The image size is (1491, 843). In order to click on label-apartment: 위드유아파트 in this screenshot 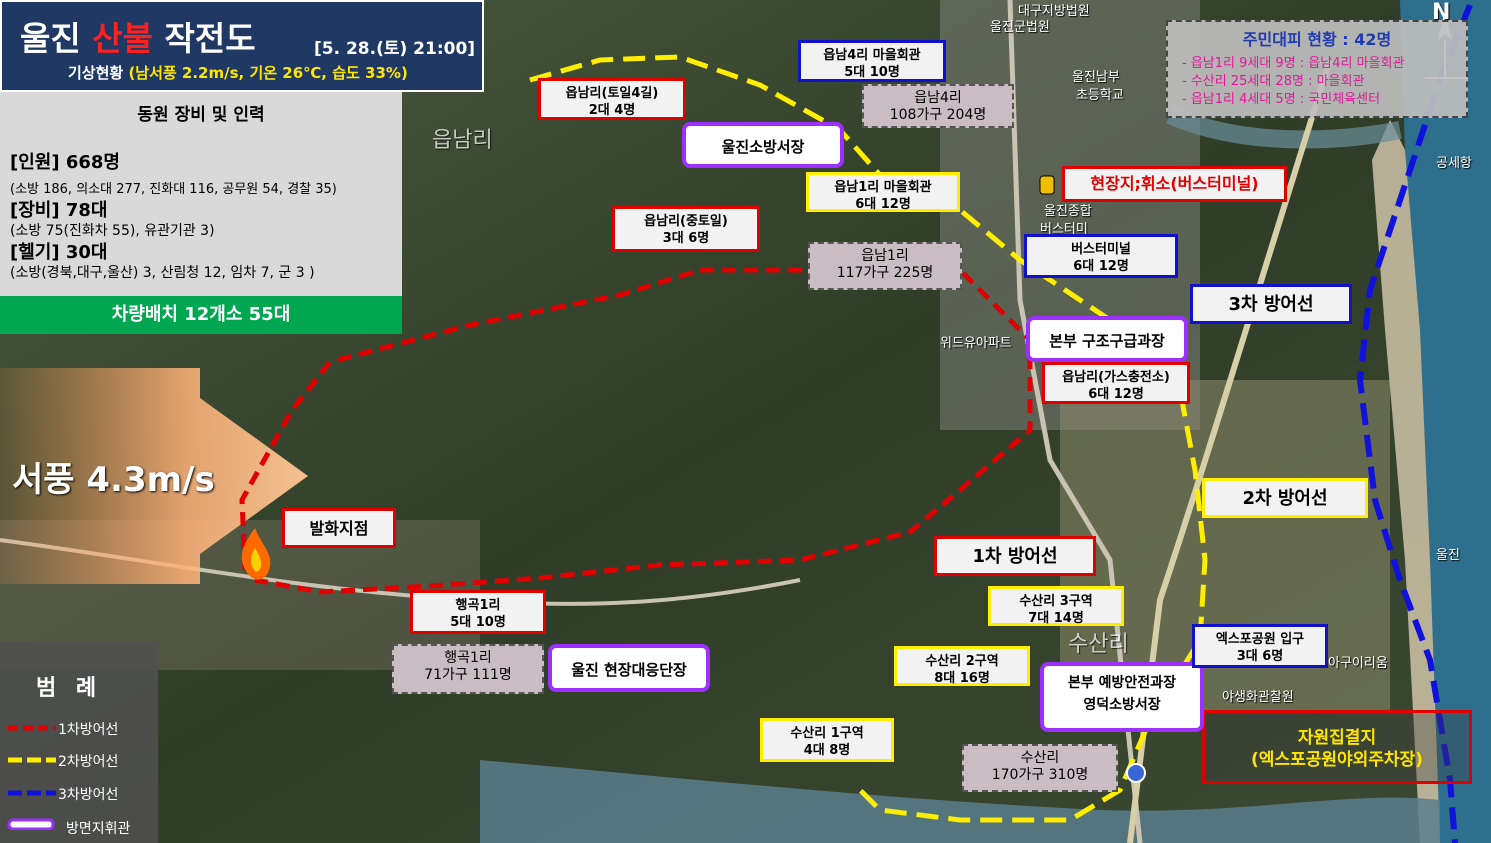, I will do `click(976, 343)`.